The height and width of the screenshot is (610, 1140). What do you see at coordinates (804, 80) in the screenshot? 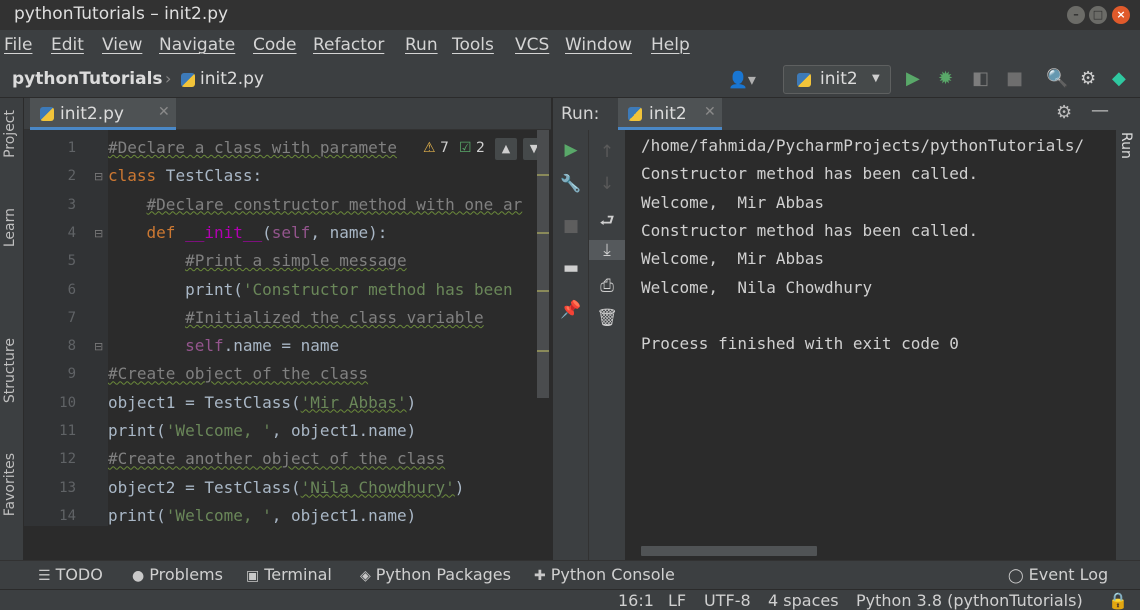
I see `python-config-icon` at bounding box center [804, 80].